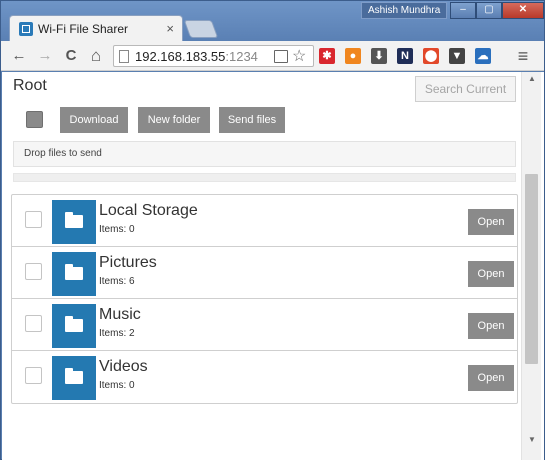 This screenshot has height=460, width=545. Describe the element at coordinates (489, 10) in the screenshot. I see `maximize-button: ▢` at that location.